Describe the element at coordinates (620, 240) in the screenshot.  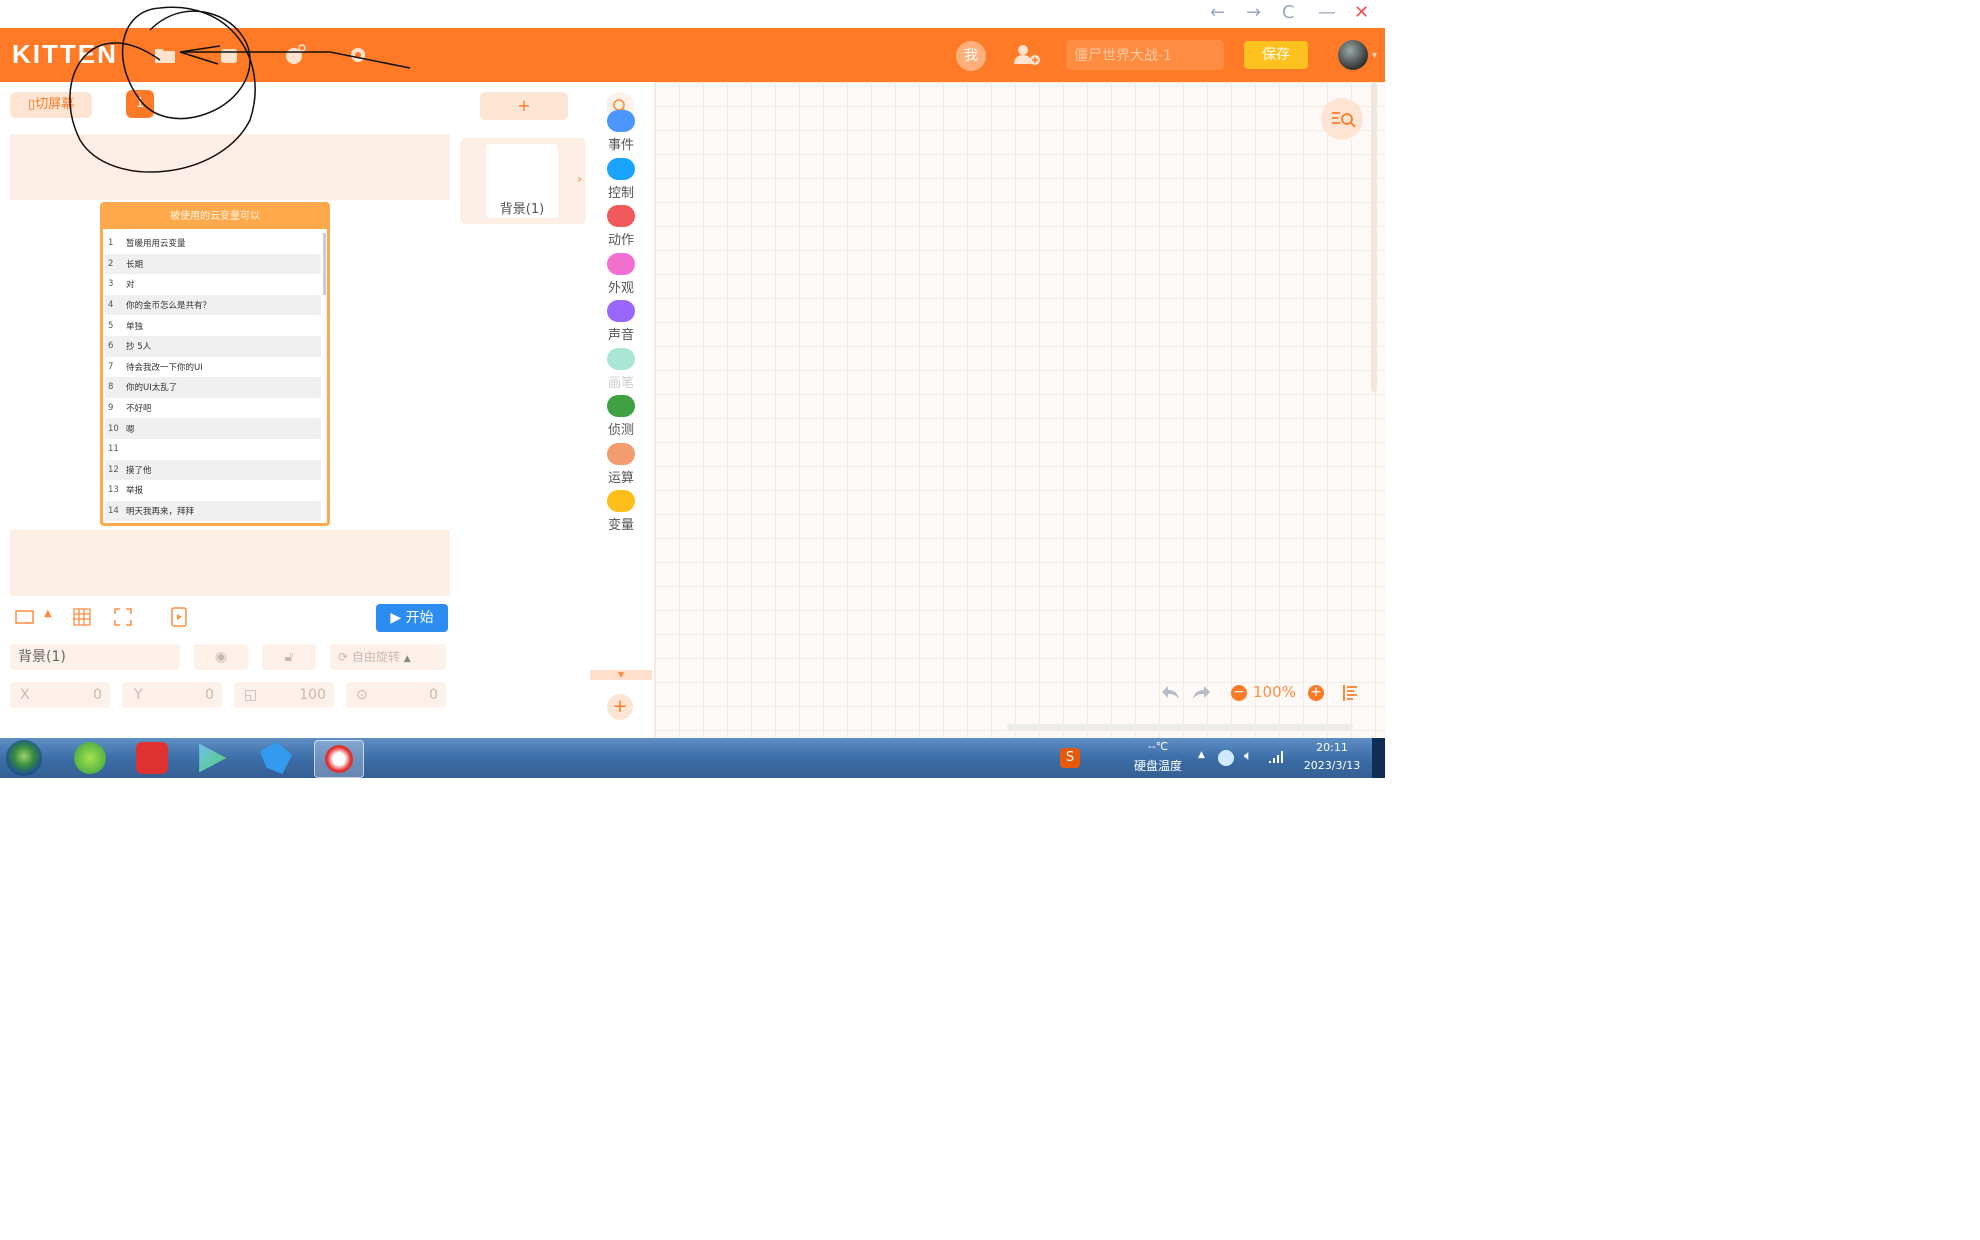
I see `category-label: 动作` at that location.